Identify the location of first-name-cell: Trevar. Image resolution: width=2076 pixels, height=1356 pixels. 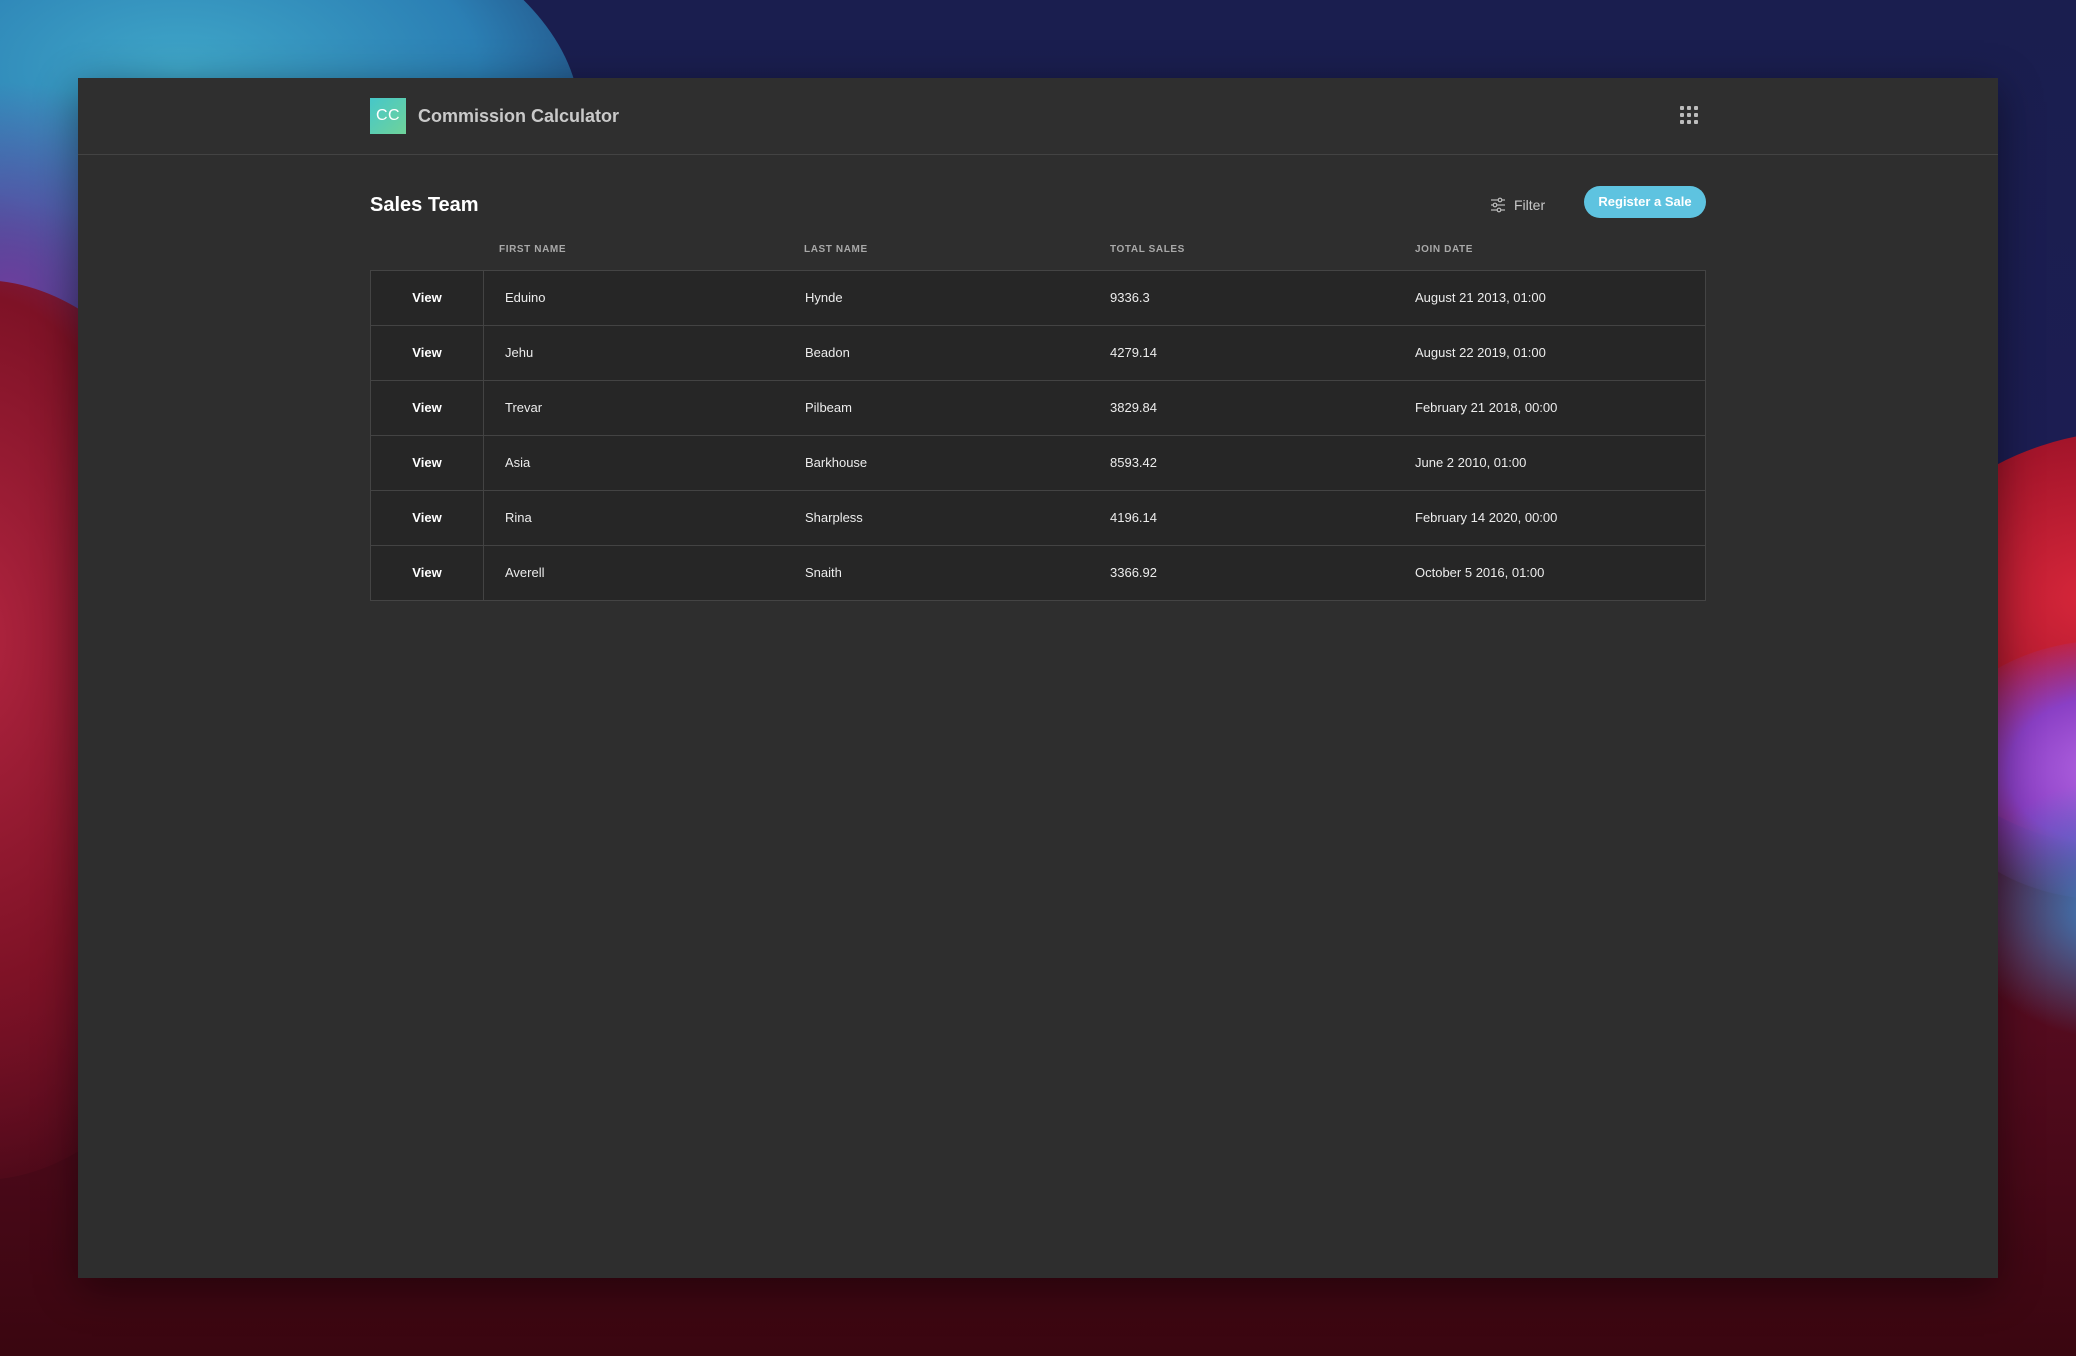
(524, 407).